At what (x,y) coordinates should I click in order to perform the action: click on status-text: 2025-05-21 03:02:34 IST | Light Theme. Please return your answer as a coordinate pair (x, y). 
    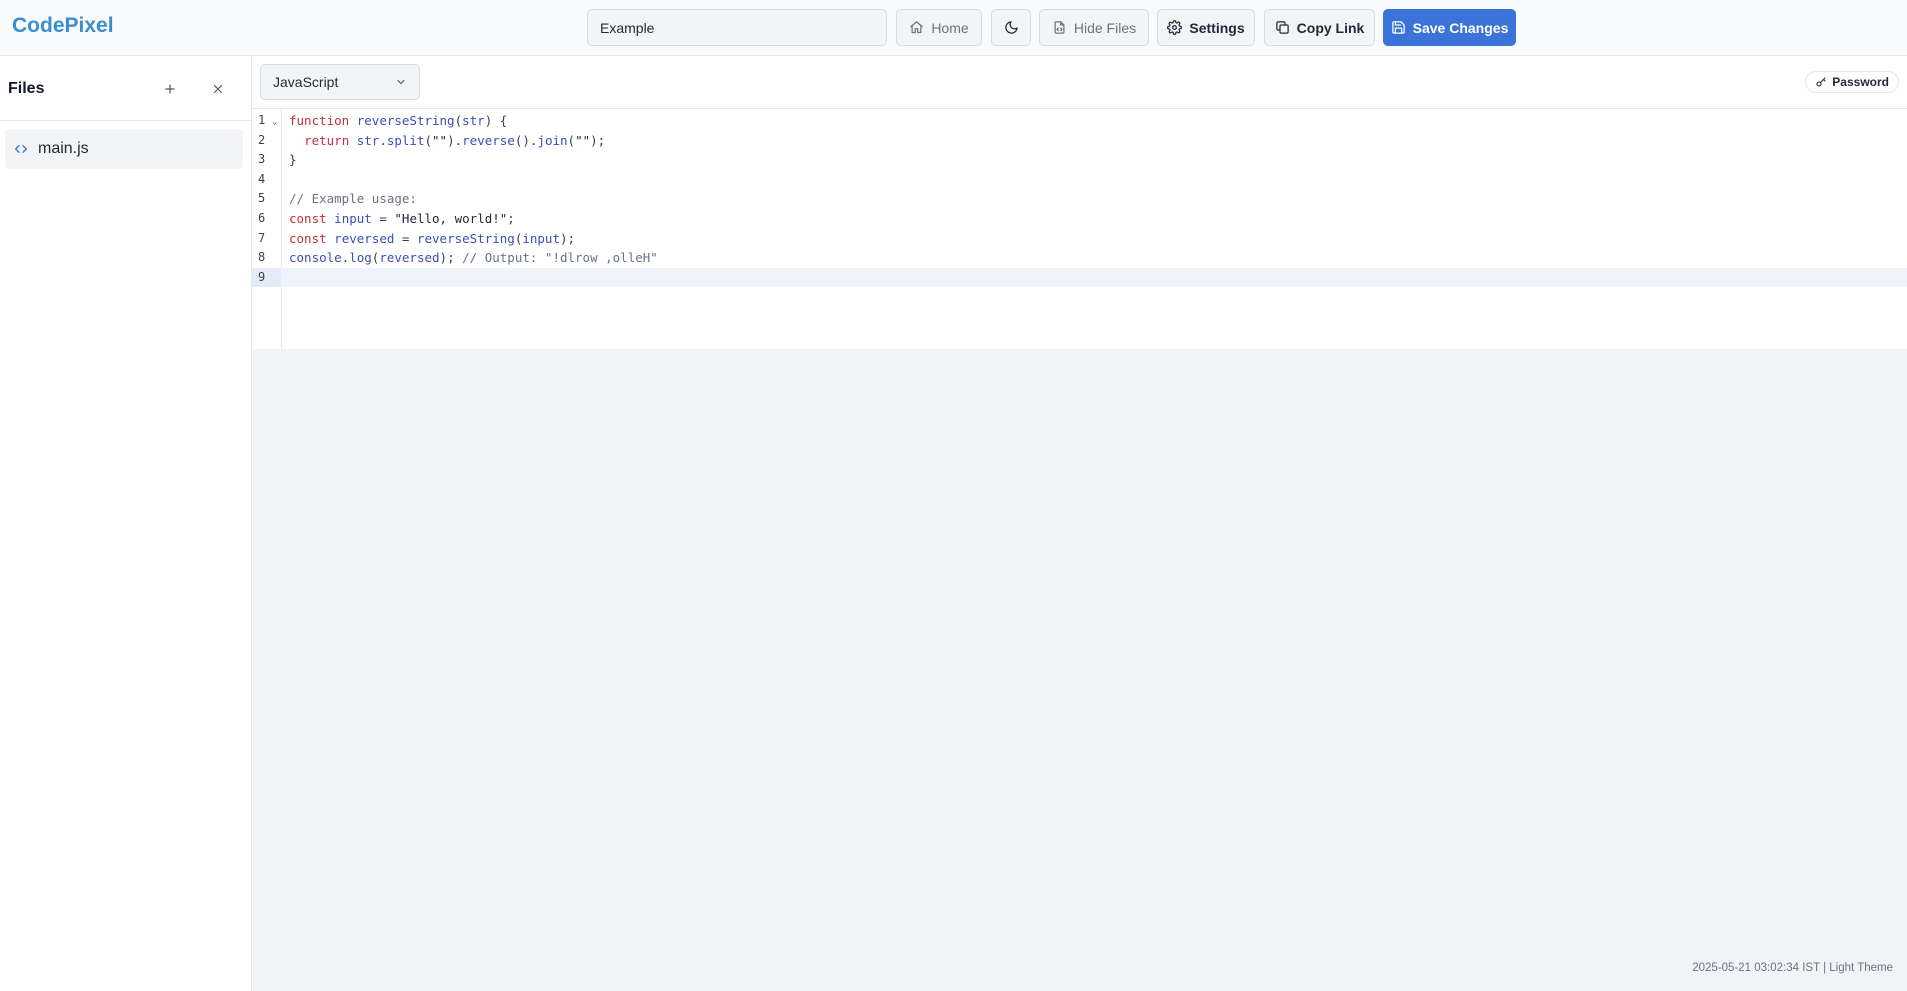
    Looking at the image, I should click on (1792, 968).